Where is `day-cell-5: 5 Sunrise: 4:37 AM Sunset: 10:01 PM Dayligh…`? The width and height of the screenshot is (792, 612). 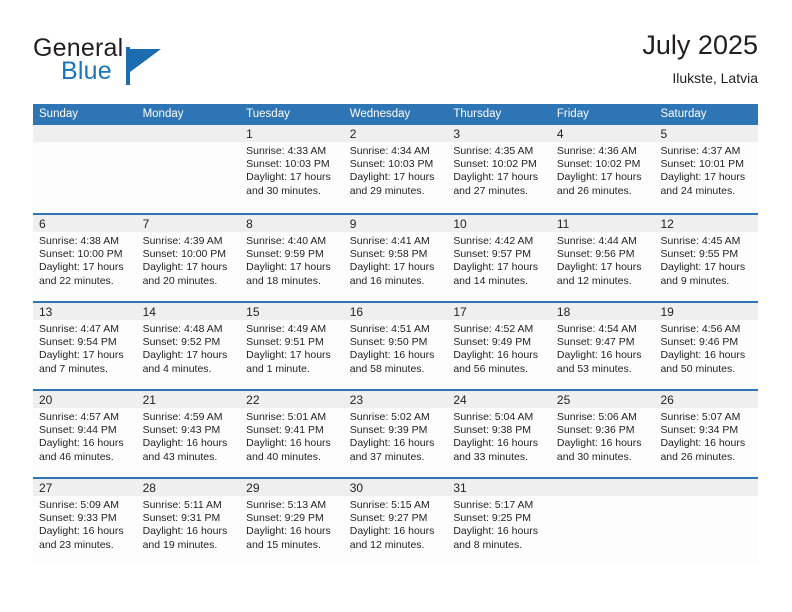
day-cell-5: 5 Sunrise: 4:37 AM Sunset: 10:01 PM Dayligh… is located at coordinates (706, 169).